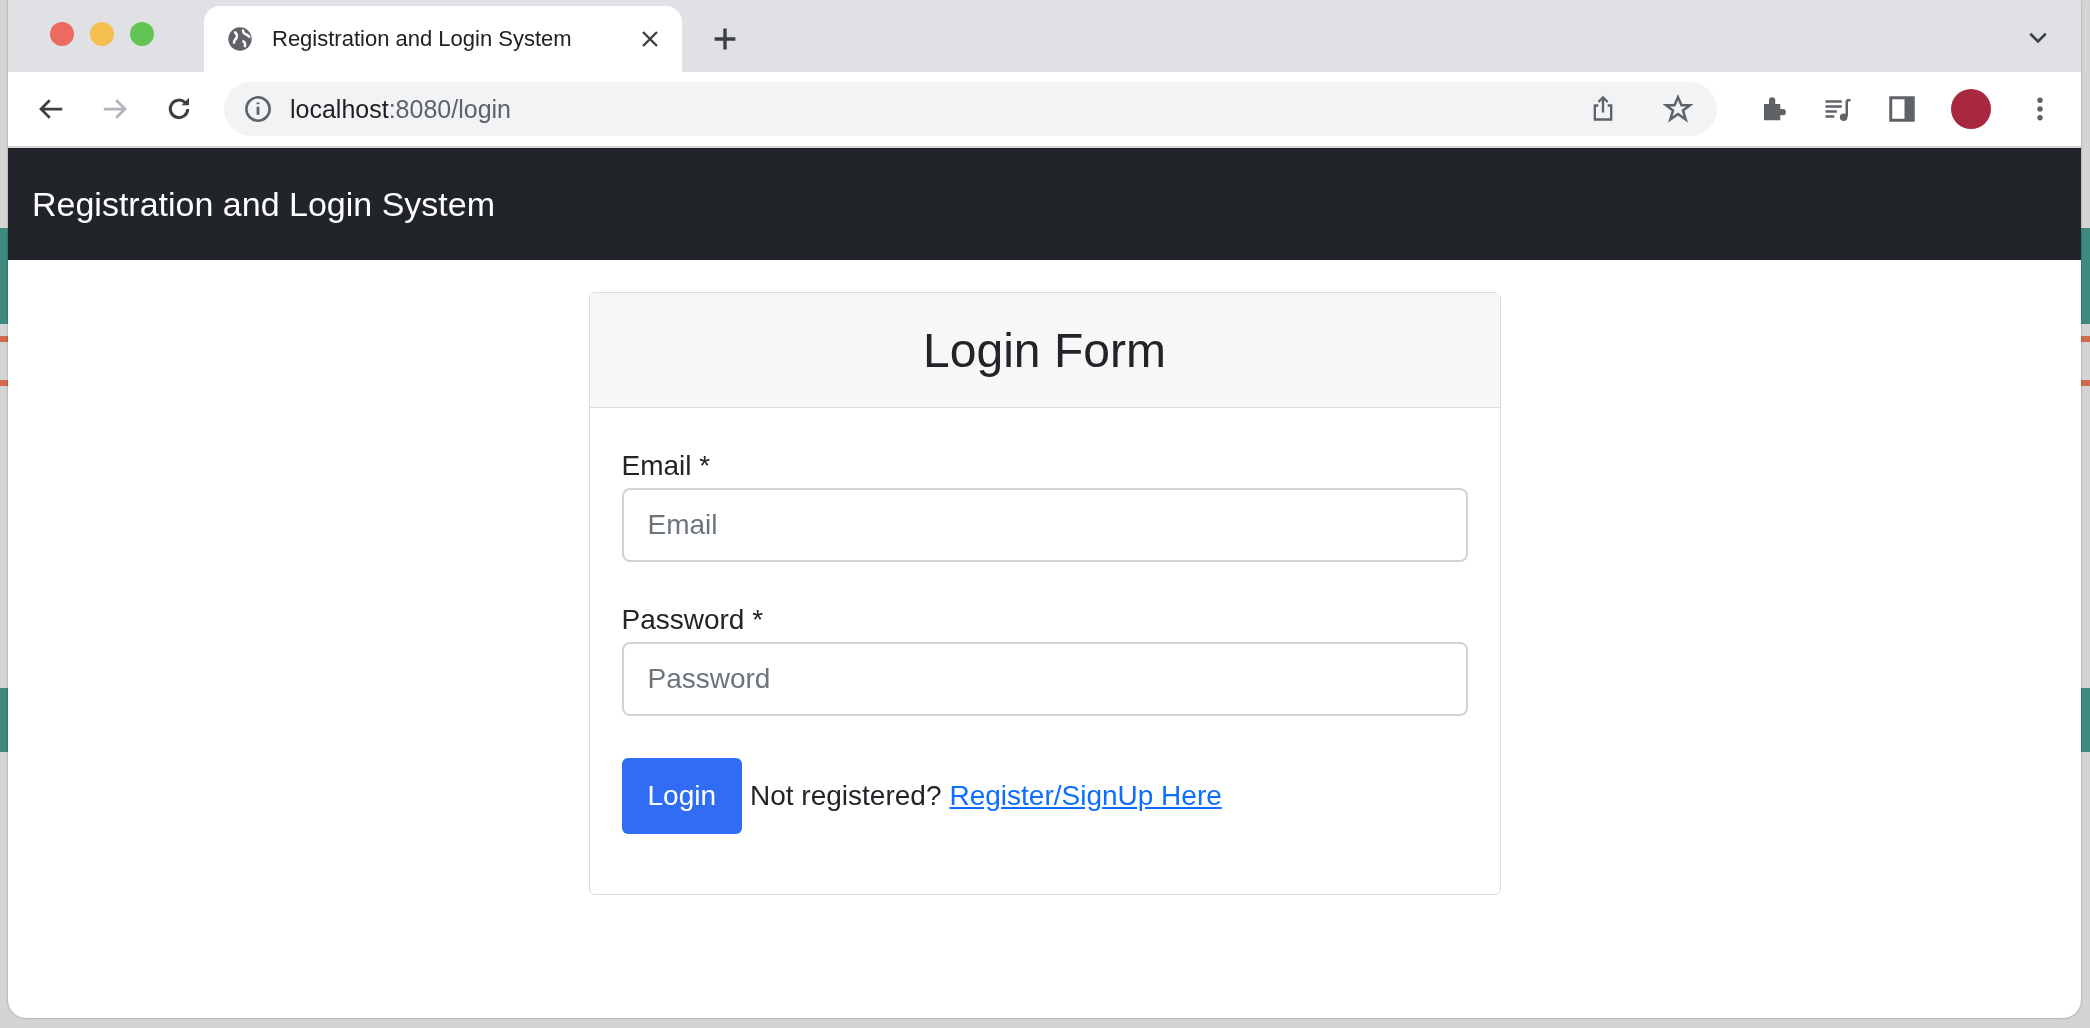 This screenshot has width=2090, height=1028. Describe the element at coordinates (240, 39) in the screenshot. I see `globe-icon` at that location.